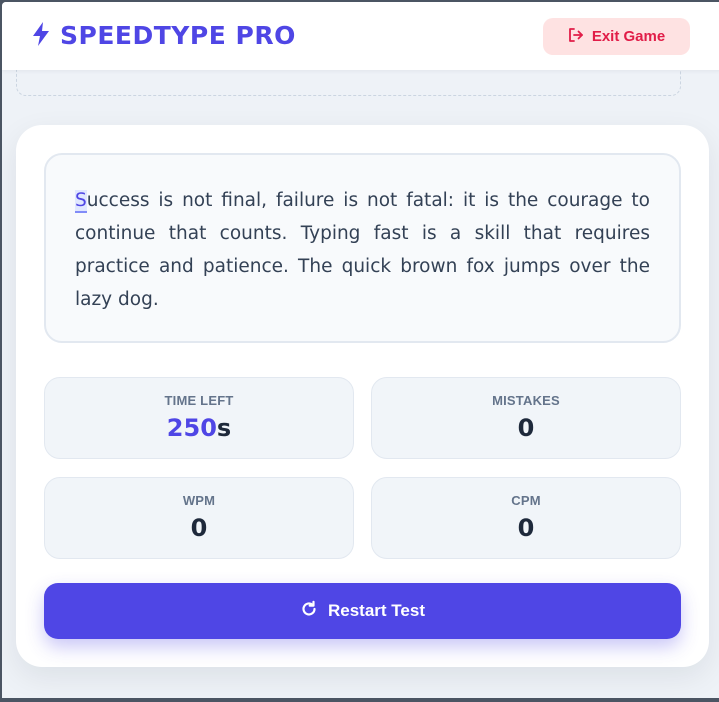 This screenshot has width=719, height=702. I want to click on exit-game-button: Exit Game, so click(616, 36).